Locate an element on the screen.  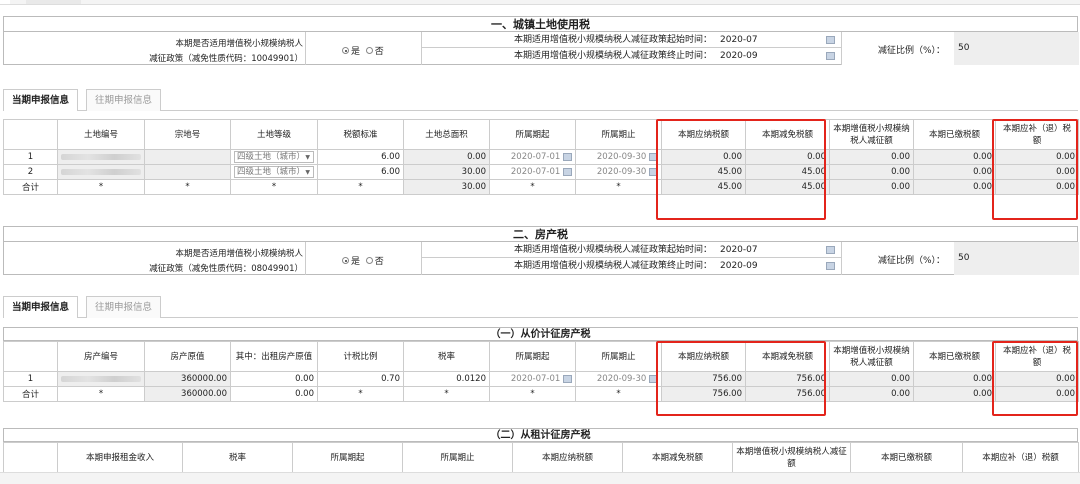
land-policy-start-label: 本期适用增值税小规模纳税人减征政策起始时间： is located at coordinates (612, 40).